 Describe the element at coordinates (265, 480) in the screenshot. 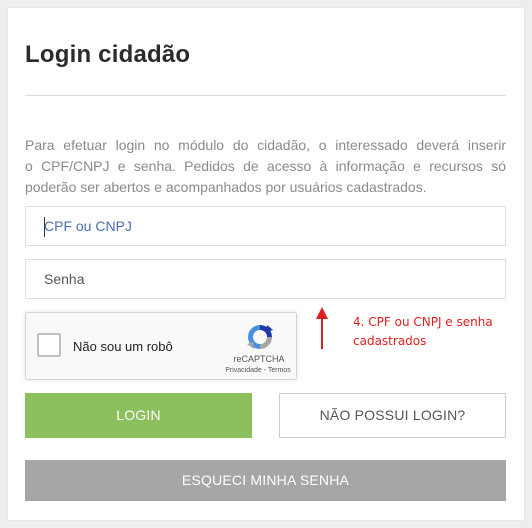

I see `forgot-password-button: ESQUECI MINHA SENHA` at that location.